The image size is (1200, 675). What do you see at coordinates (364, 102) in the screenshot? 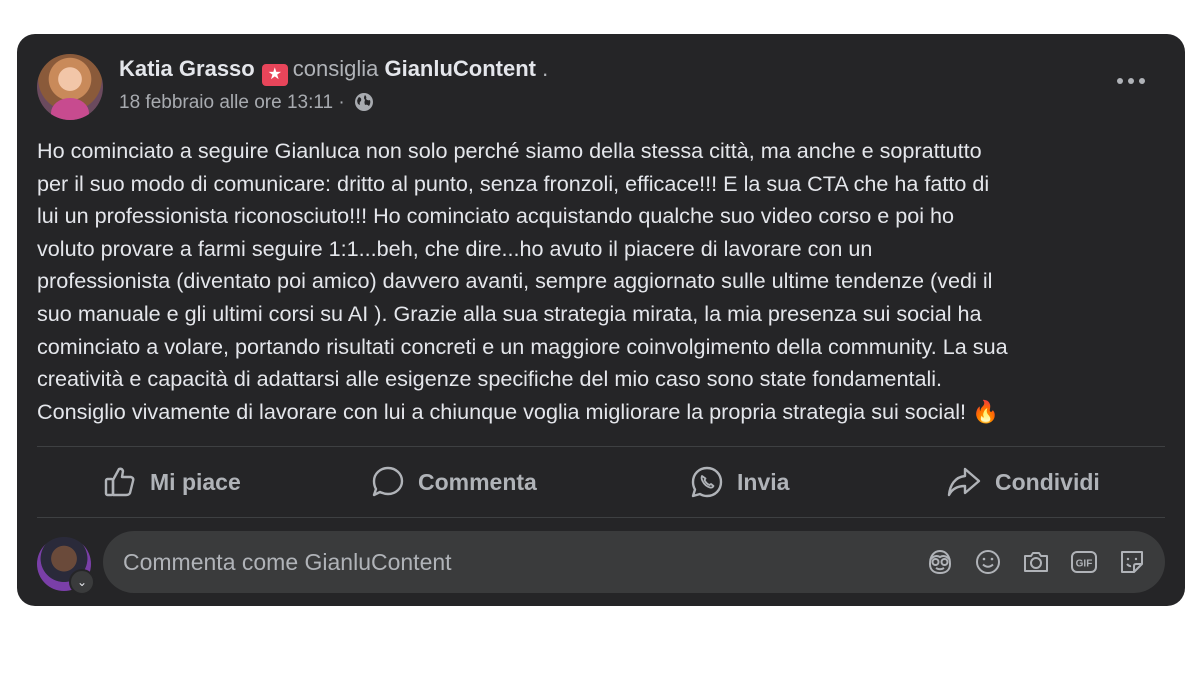
I see `globe-icon` at bounding box center [364, 102].